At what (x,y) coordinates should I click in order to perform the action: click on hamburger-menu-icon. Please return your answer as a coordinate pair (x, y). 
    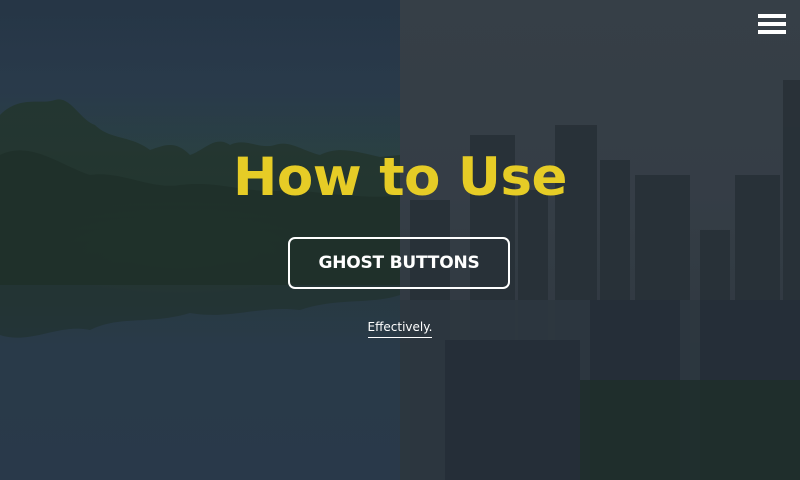
    Looking at the image, I should click on (772, 24).